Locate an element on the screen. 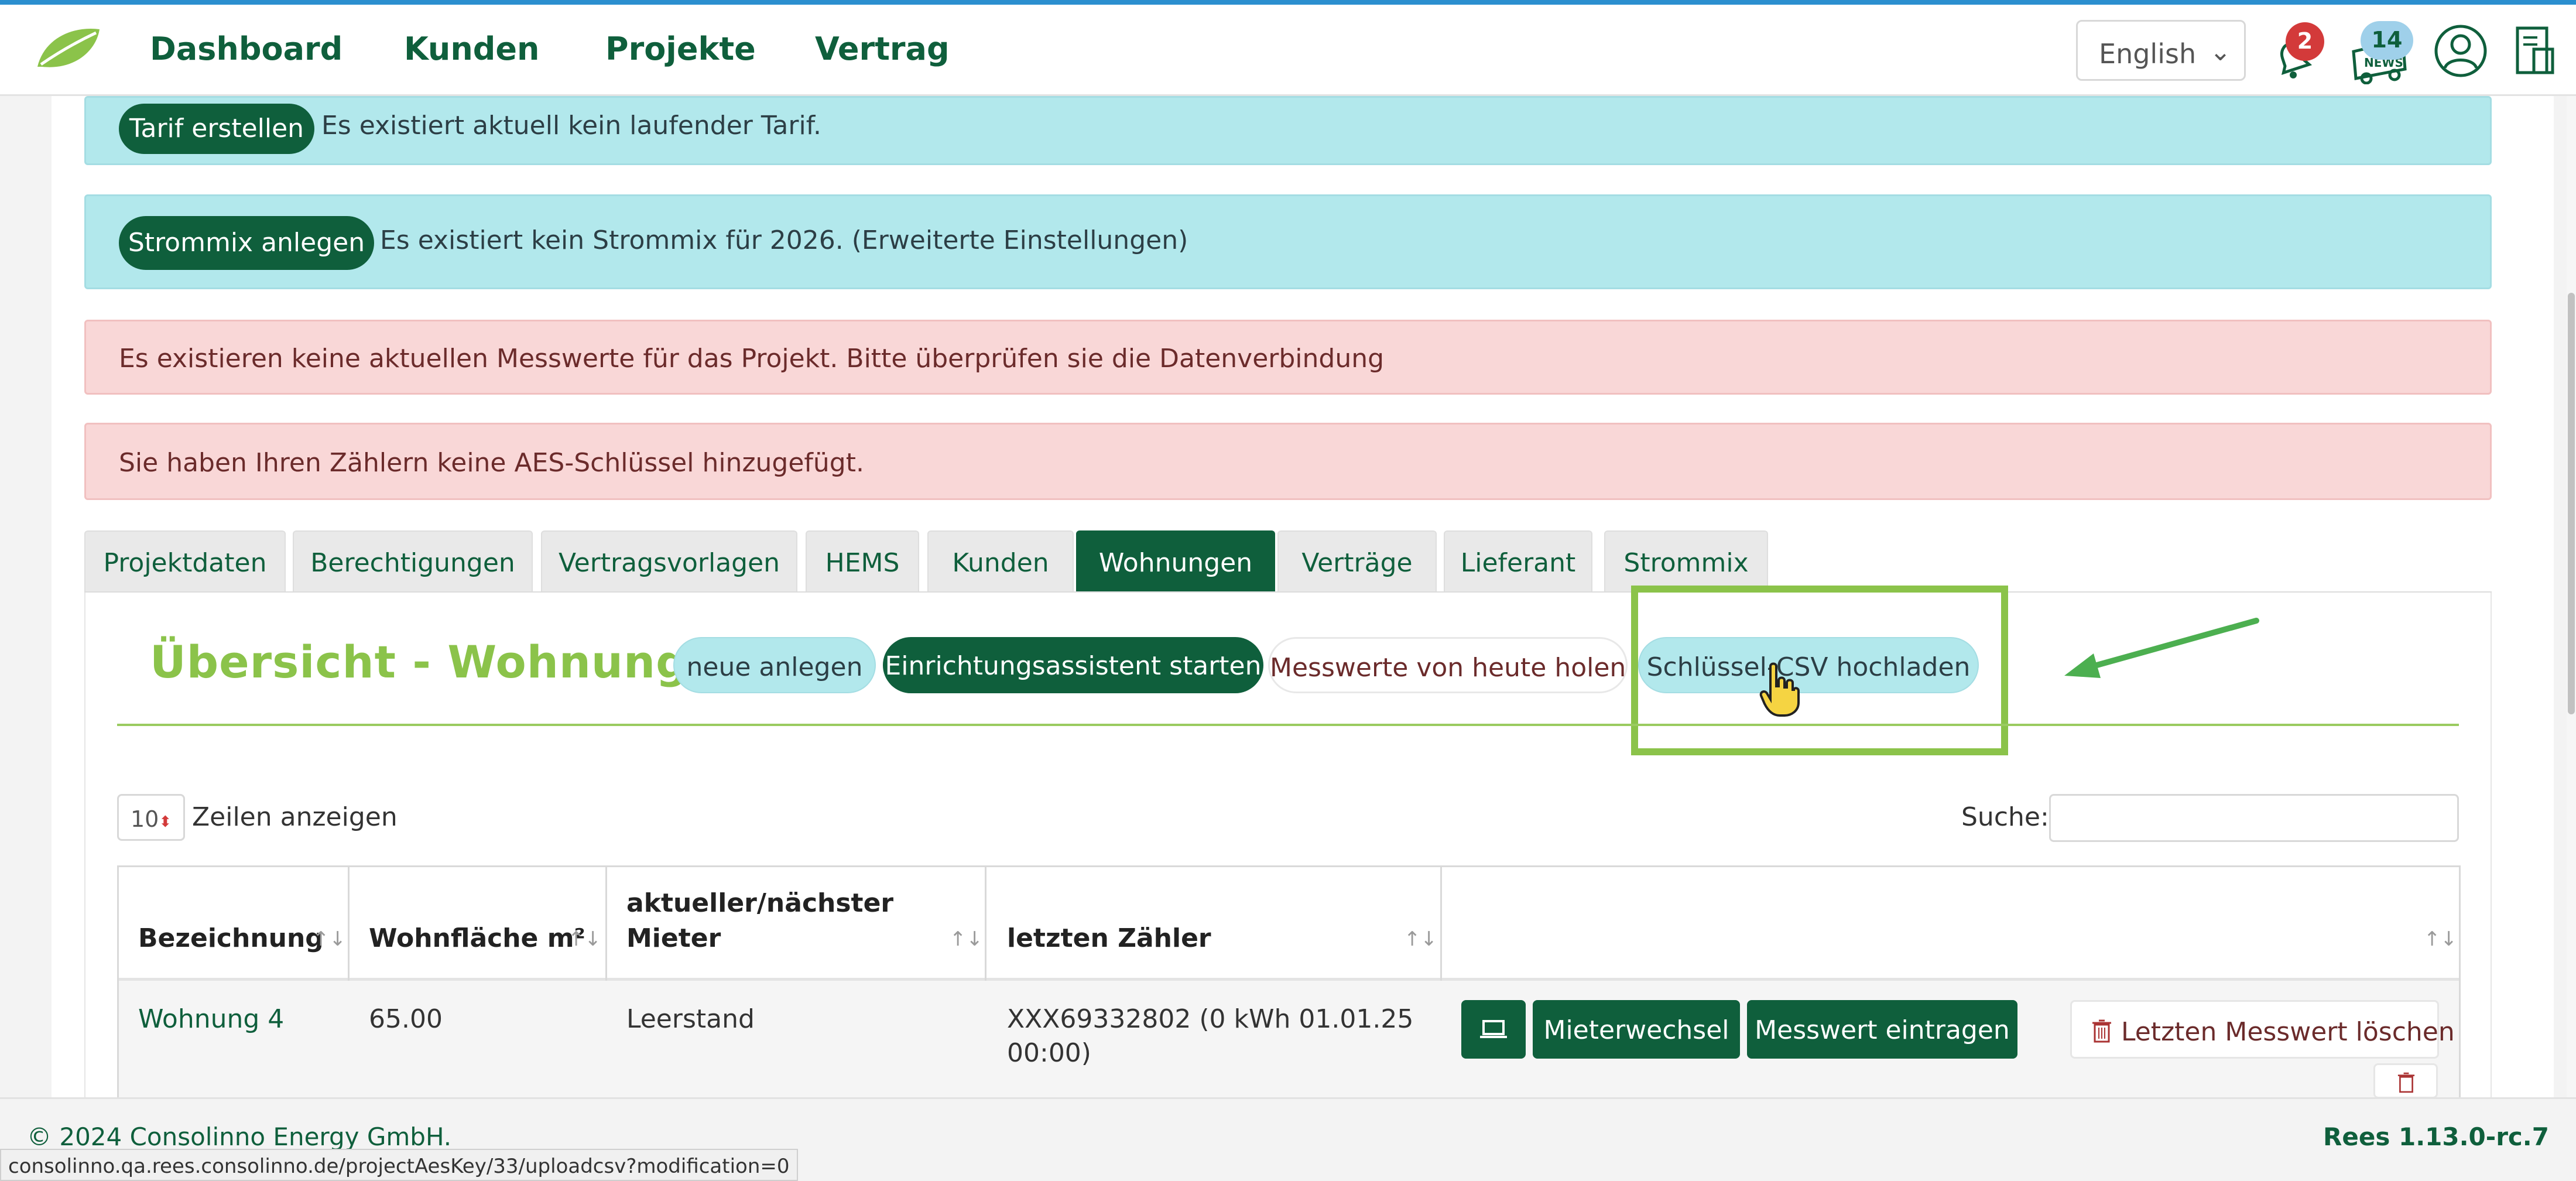  strommix-create-button: Strommix anlegen is located at coordinates (246, 243).